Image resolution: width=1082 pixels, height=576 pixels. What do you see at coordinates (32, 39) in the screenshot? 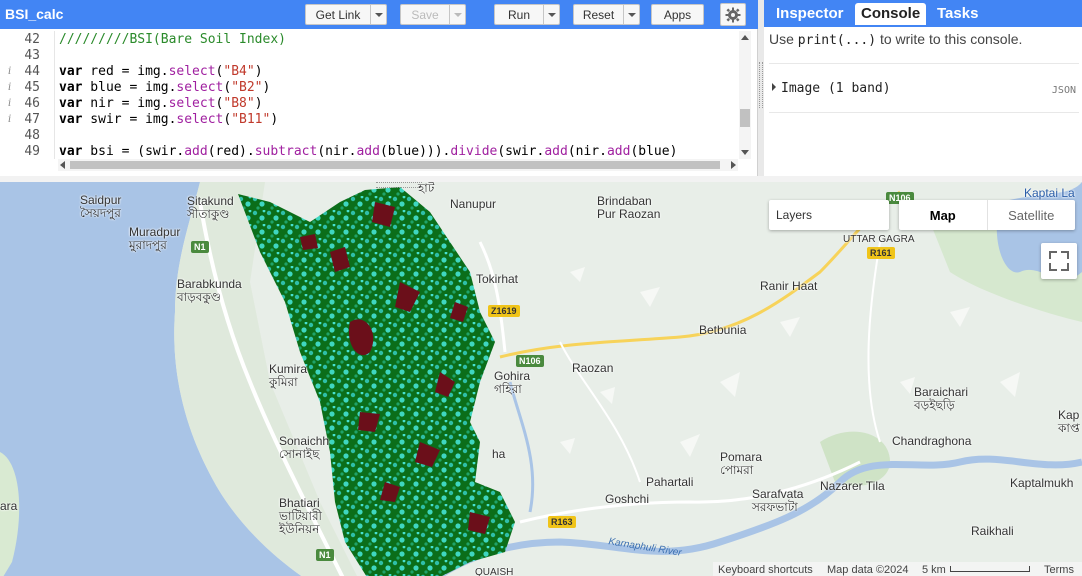
I see `line-number: 42` at bounding box center [32, 39].